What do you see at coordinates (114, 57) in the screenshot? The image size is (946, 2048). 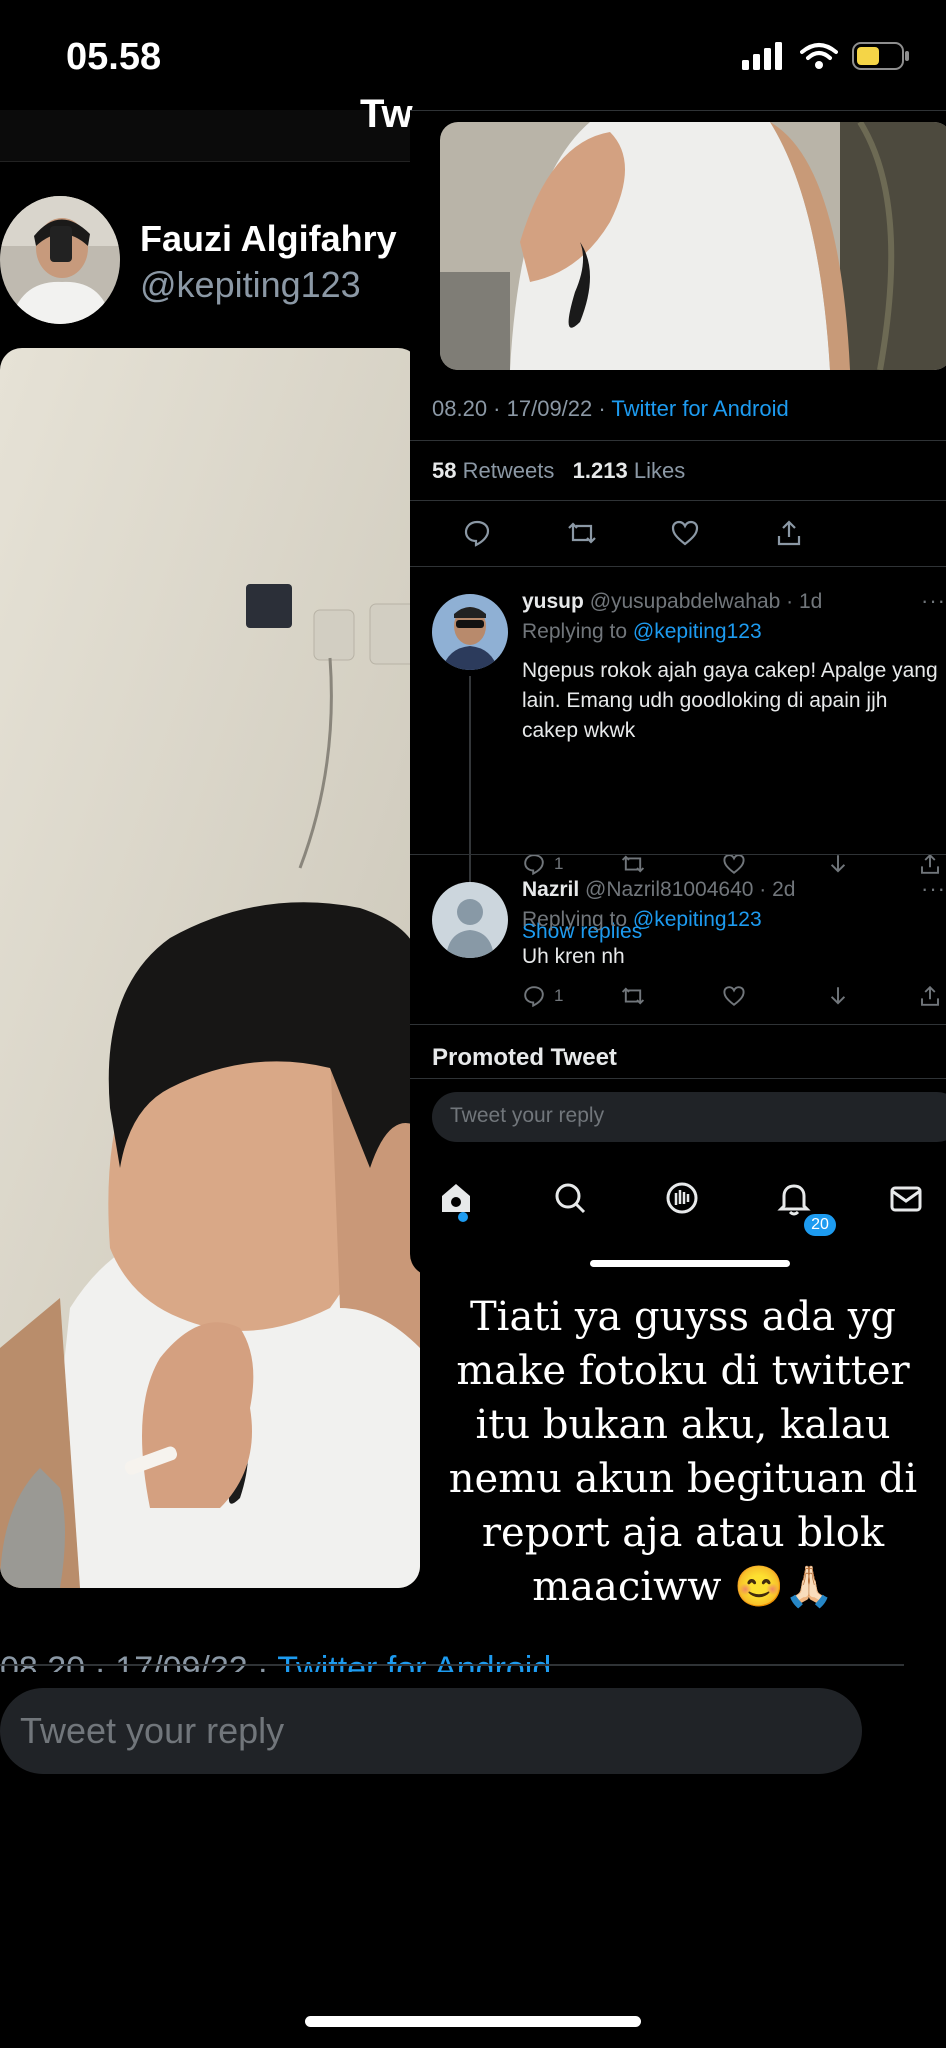 I see `status-time: 05.58` at bounding box center [114, 57].